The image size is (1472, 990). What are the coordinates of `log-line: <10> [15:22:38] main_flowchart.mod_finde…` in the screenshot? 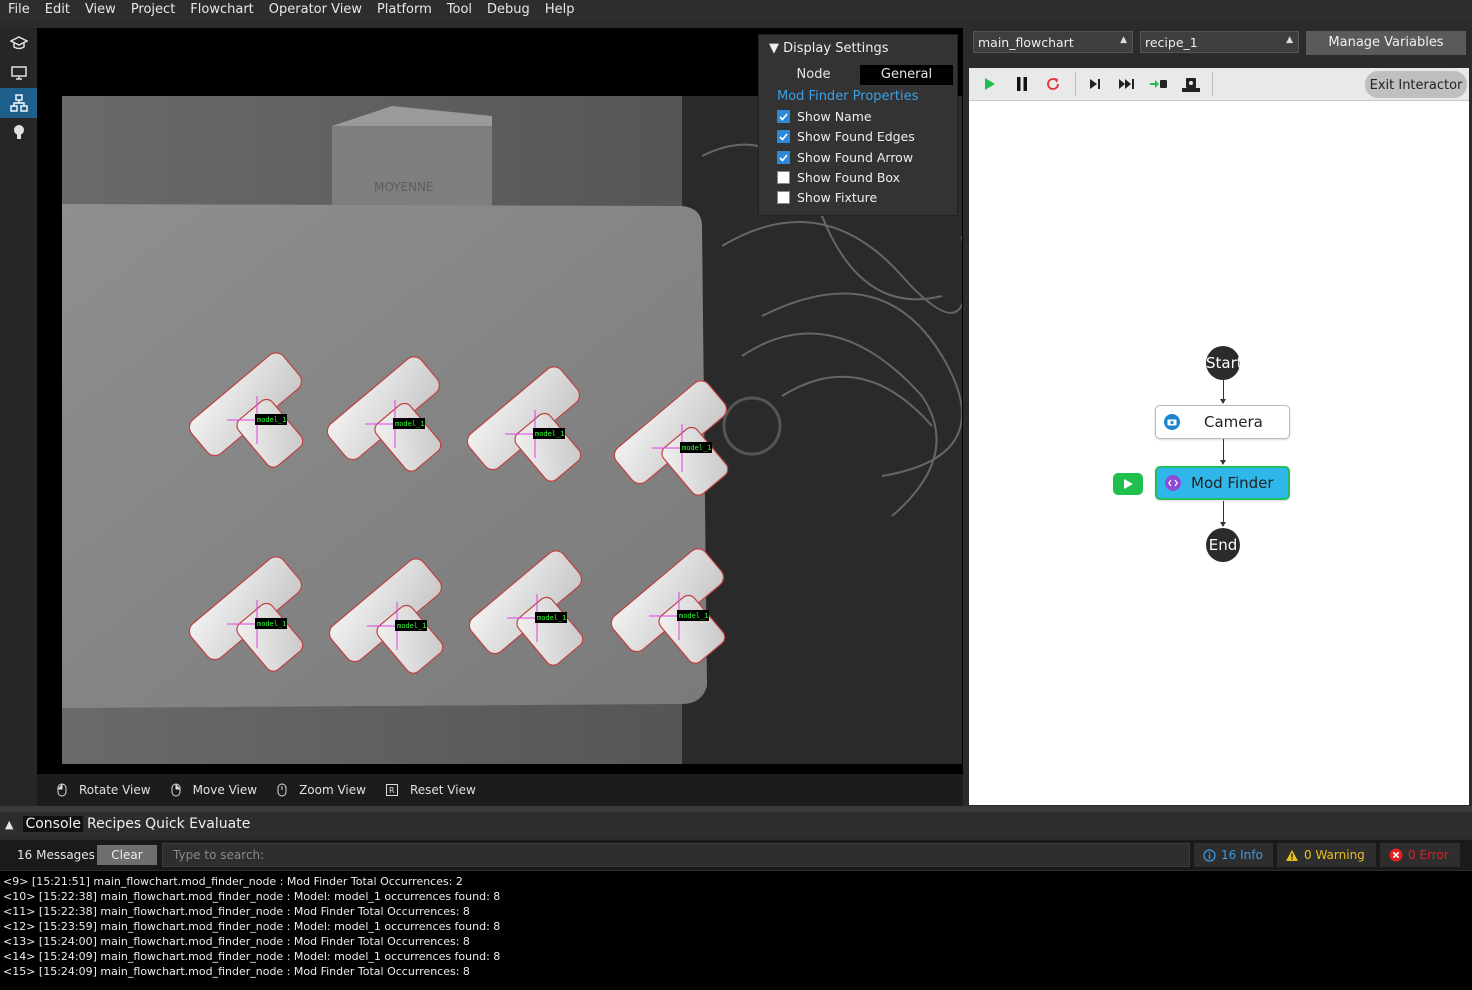 It's located at (252, 896).